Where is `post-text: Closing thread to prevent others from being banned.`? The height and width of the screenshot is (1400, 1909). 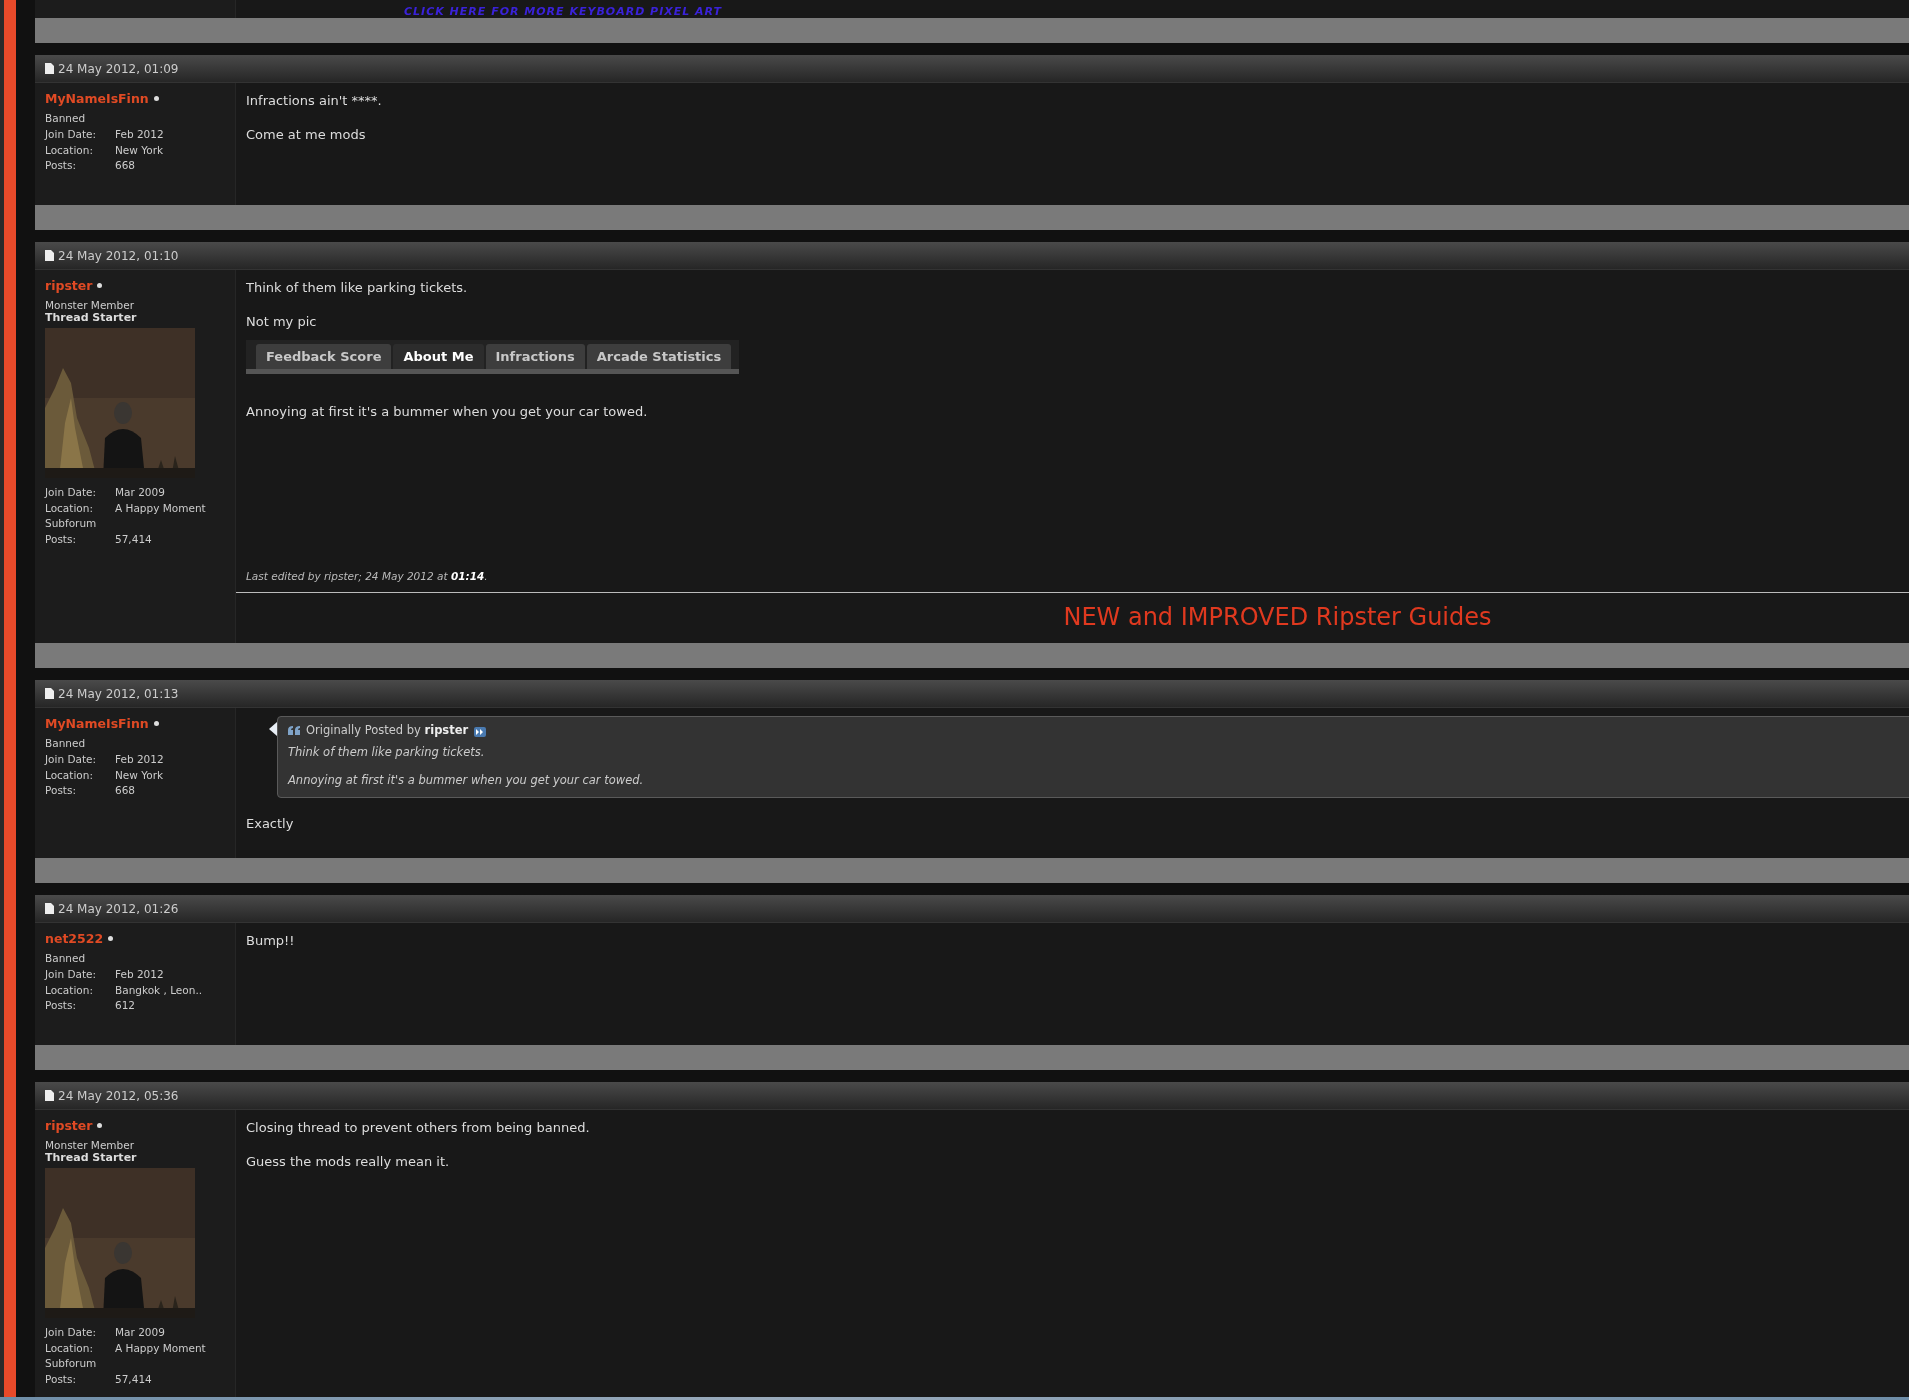
post-text: Closing thread to prevent others from being banned. is located at coordinates (418, 1128).